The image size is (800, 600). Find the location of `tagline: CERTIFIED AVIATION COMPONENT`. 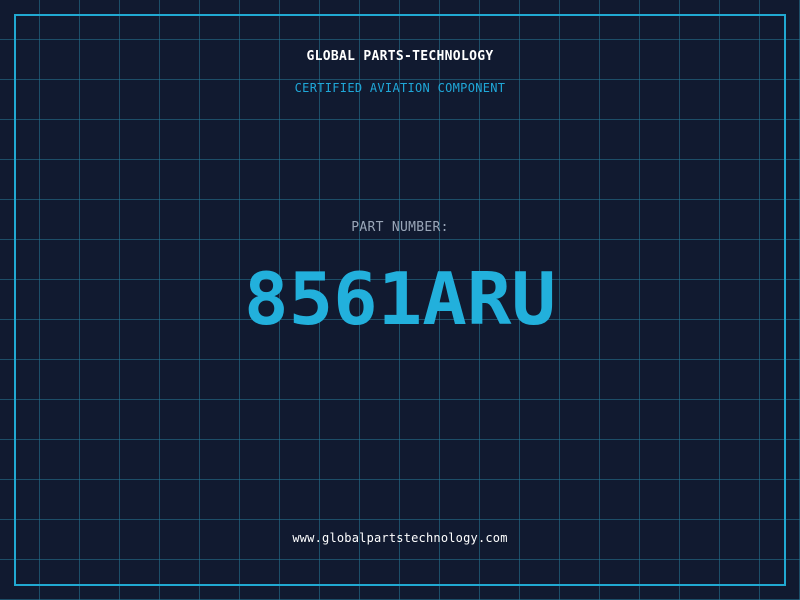

tagline: CERTIFIED AVIATION COMPONENT is located at coordinates (400, 88).